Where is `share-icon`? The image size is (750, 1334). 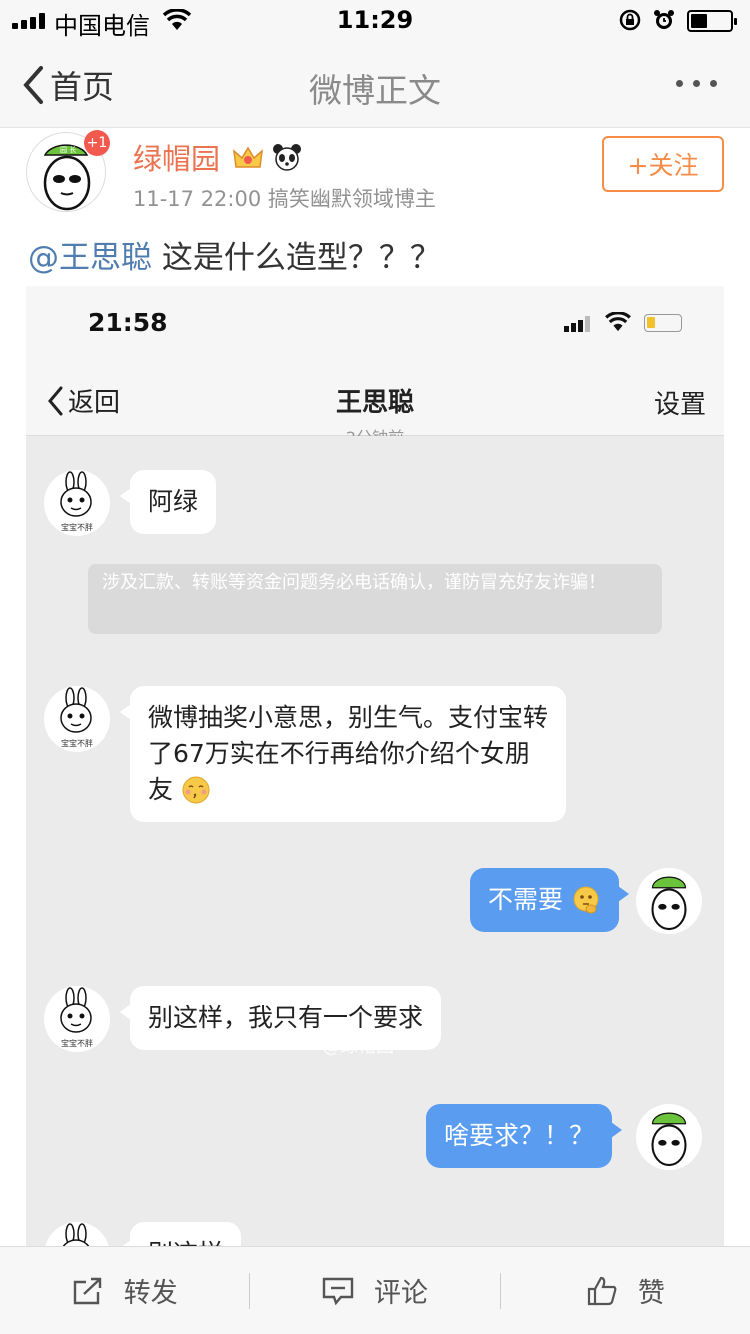
share-icon is located at coordinates (87, 1290).